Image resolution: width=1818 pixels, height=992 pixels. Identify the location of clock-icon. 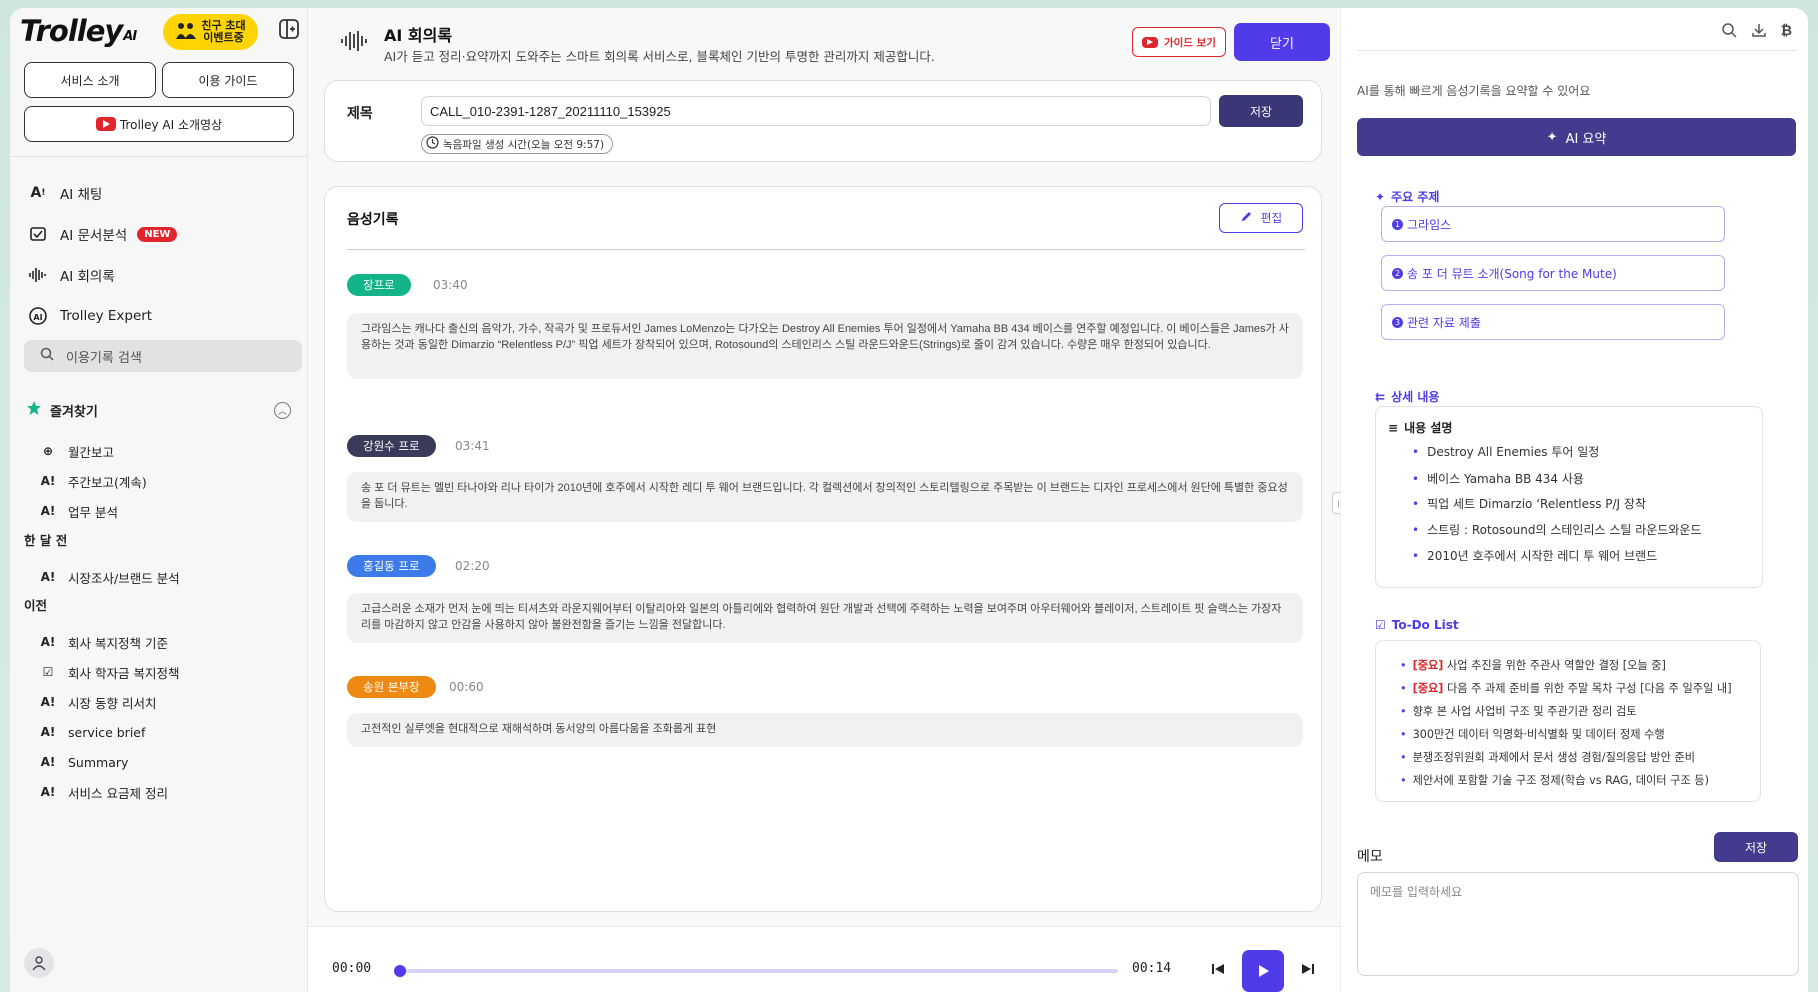
(432, 144).